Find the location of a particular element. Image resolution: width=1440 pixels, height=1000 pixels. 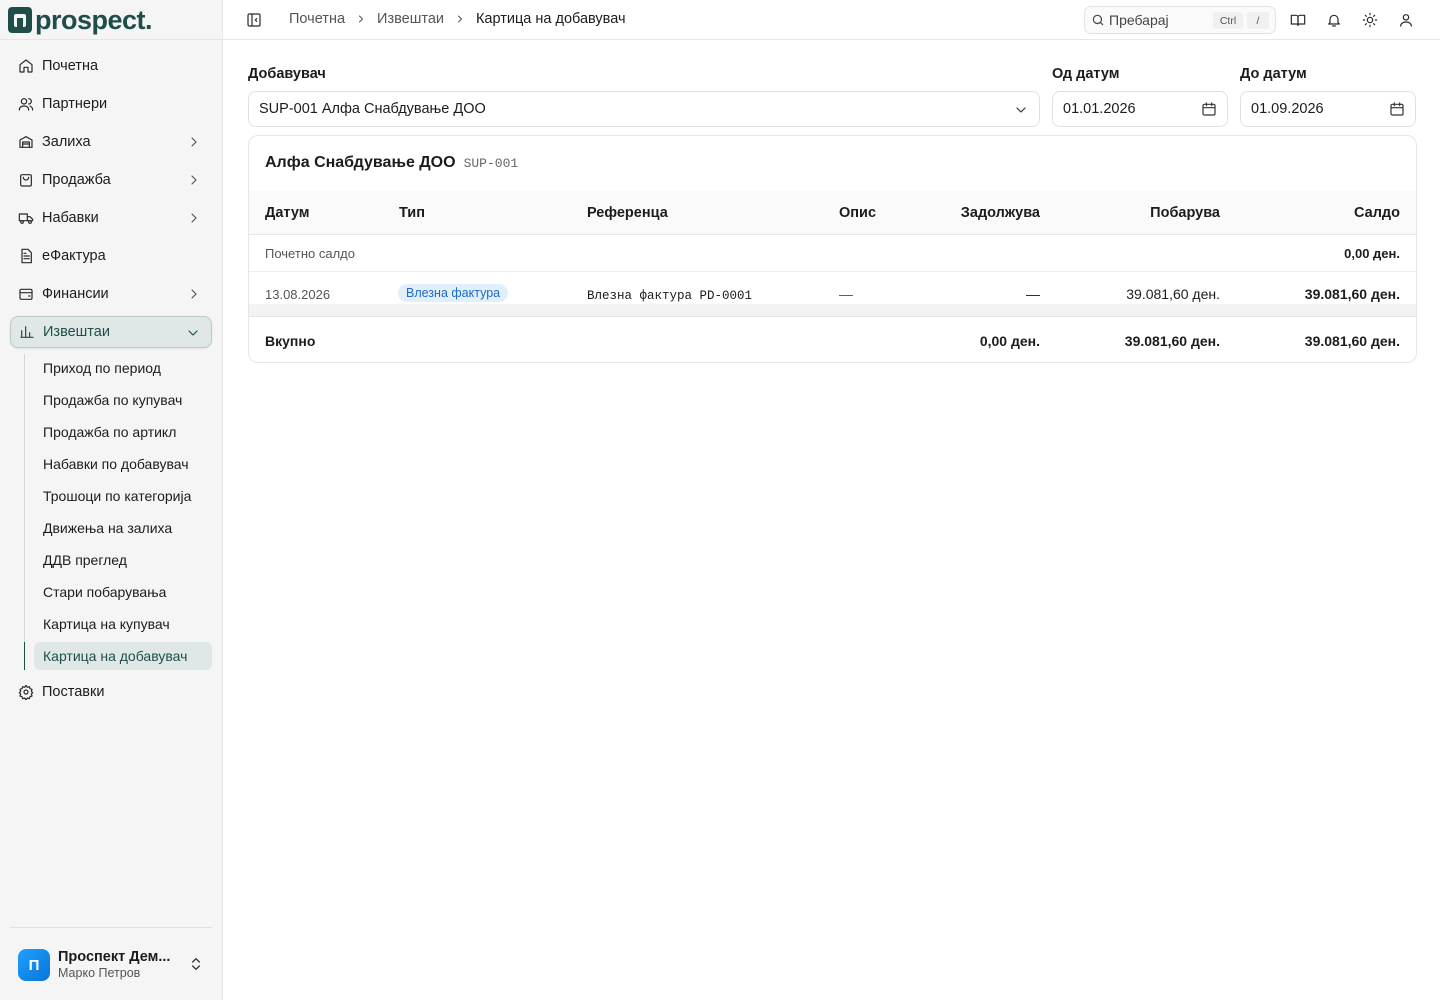

subnav-item-inventory-movements: Движења на залиха is located at coordinates (123, 528).